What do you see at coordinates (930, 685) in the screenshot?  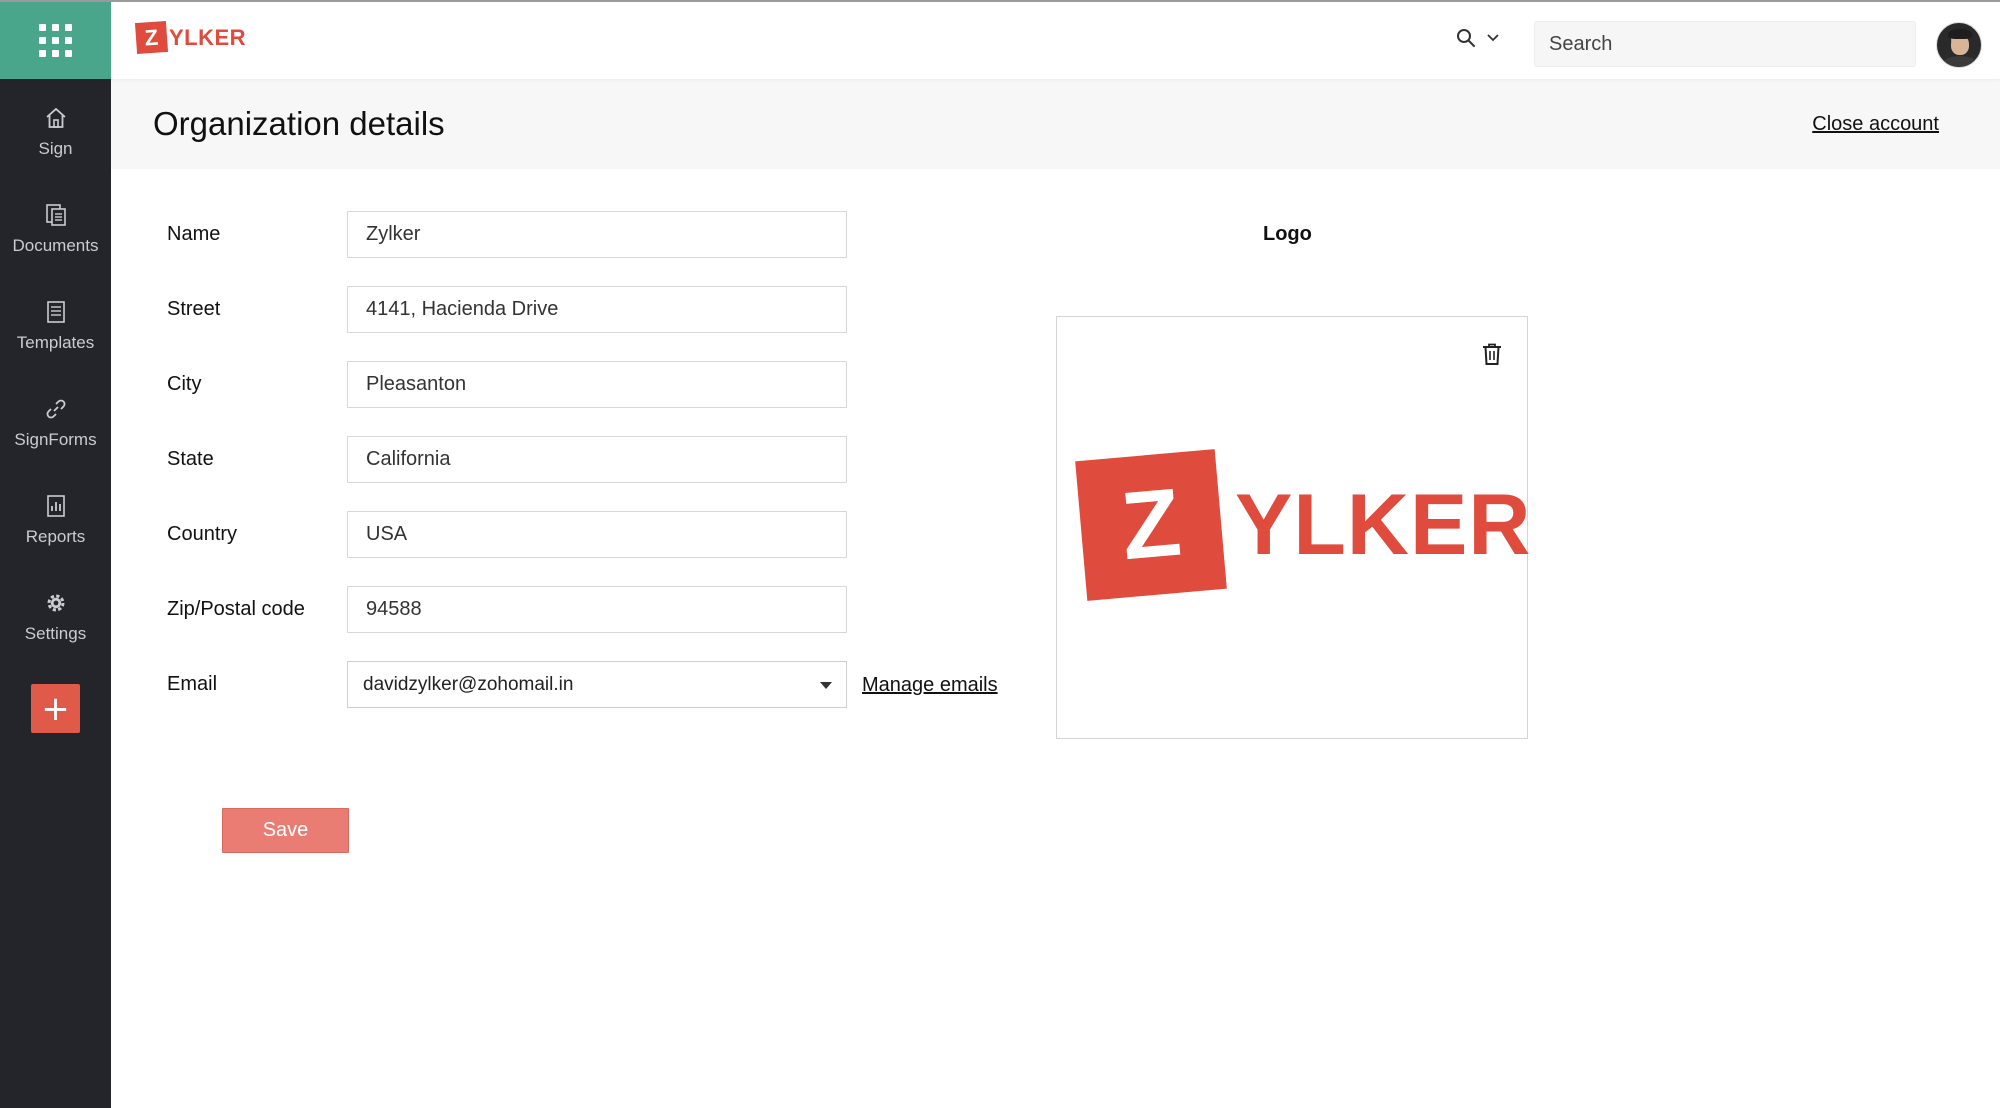 I see `manage-emails-link: Manage emails` at bounding box center [930, 685].